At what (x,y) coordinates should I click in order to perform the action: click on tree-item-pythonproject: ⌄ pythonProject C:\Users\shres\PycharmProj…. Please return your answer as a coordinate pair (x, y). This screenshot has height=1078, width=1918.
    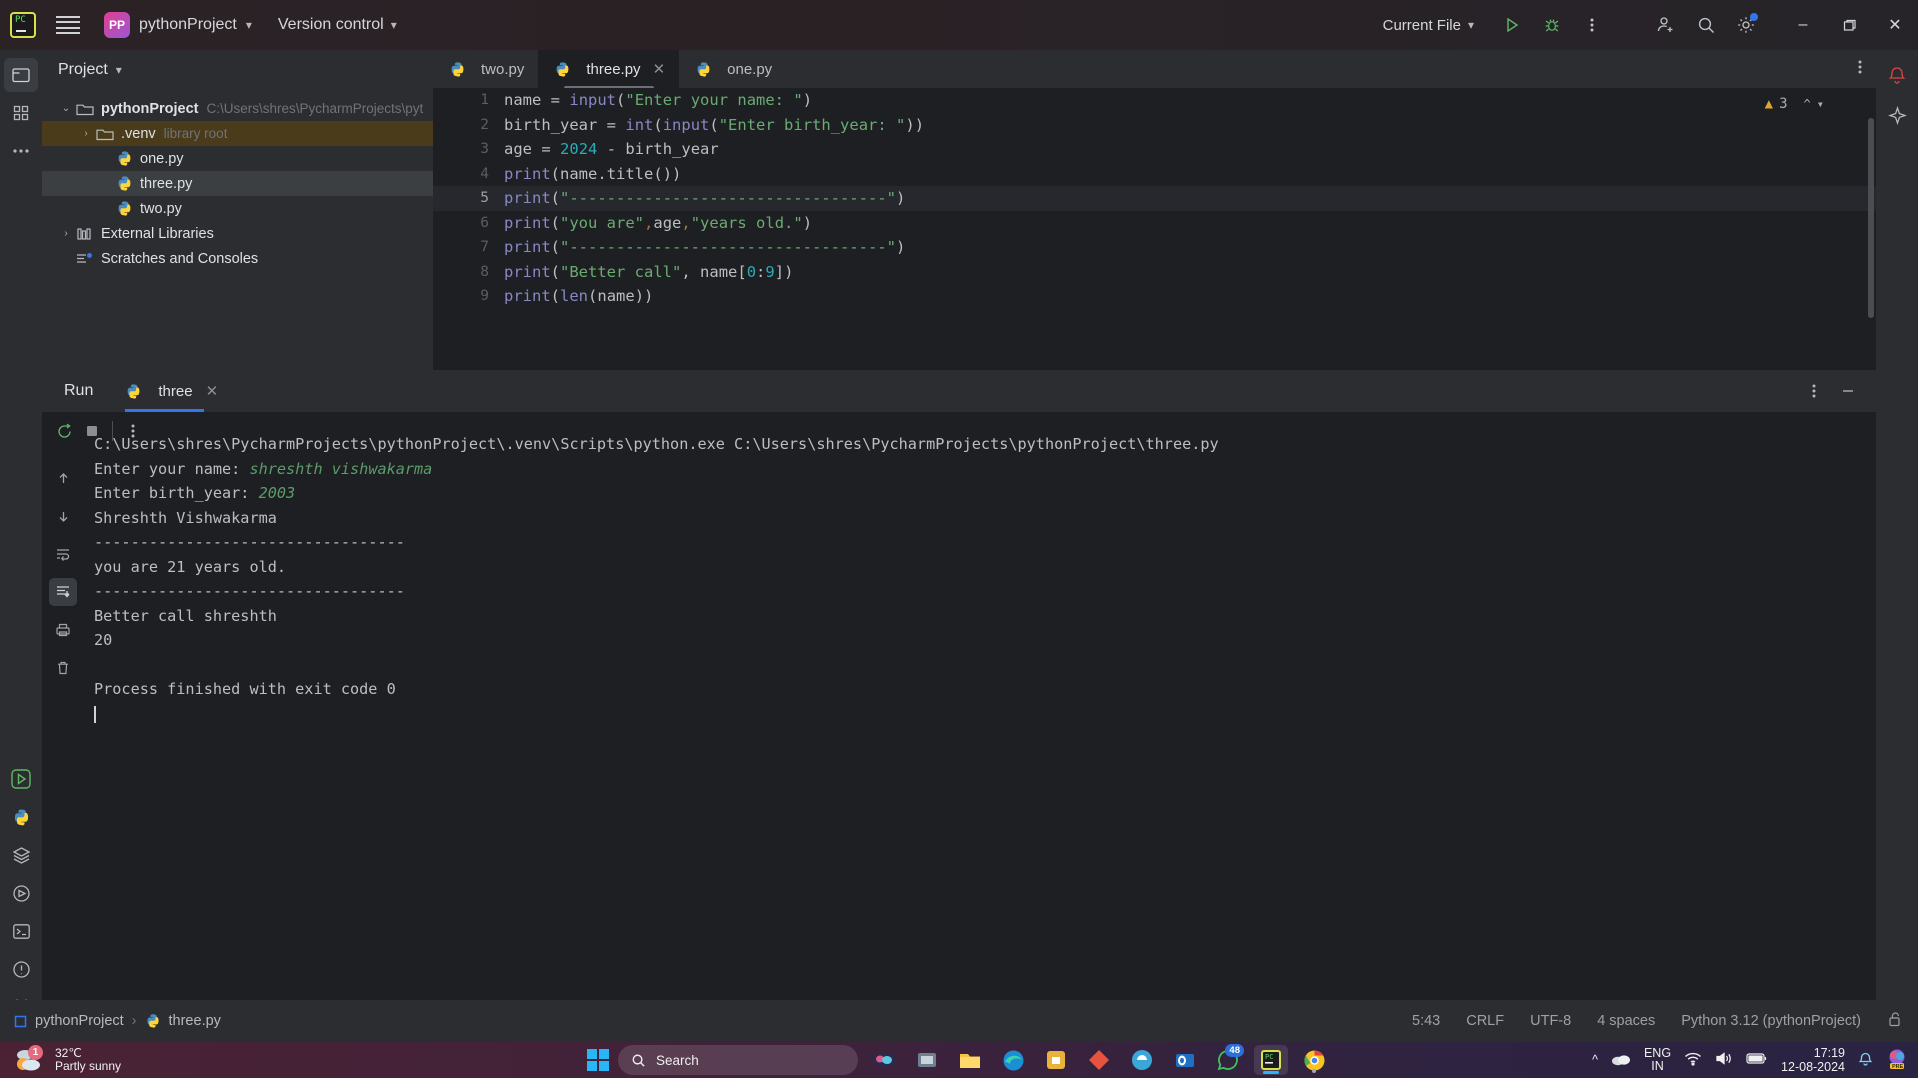
    Looking at the image, I should click on (237, 108).